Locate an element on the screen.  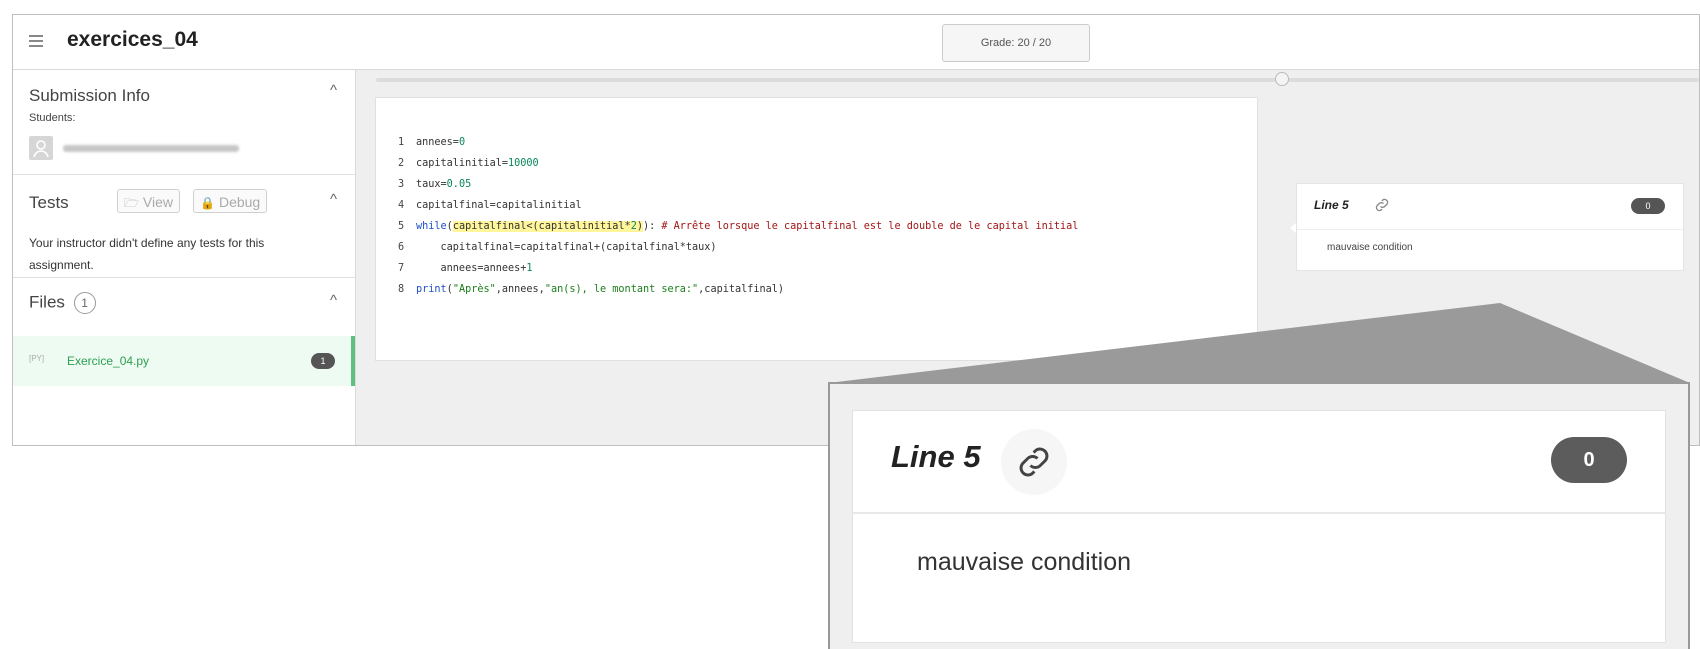
zoomed-link-button is located at coordinates (1034, 462).